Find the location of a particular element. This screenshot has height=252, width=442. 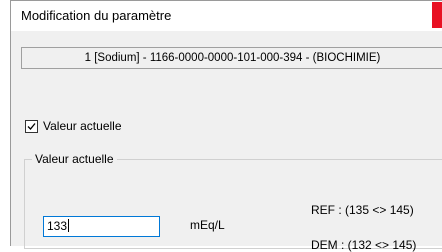

current-value-checkbox-label: Valeur actuelle is located at coordinates (82, 126).